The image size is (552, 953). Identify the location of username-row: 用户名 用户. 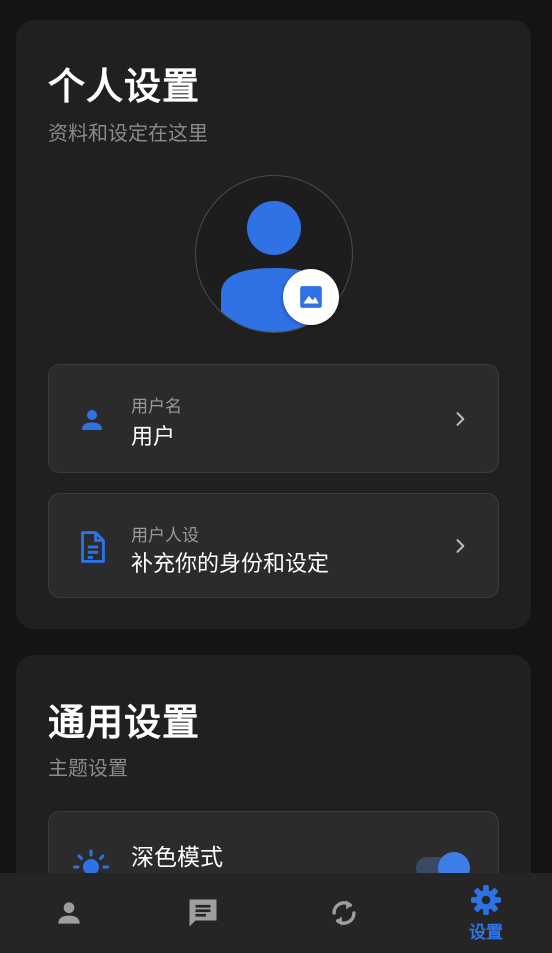
(273, 418).